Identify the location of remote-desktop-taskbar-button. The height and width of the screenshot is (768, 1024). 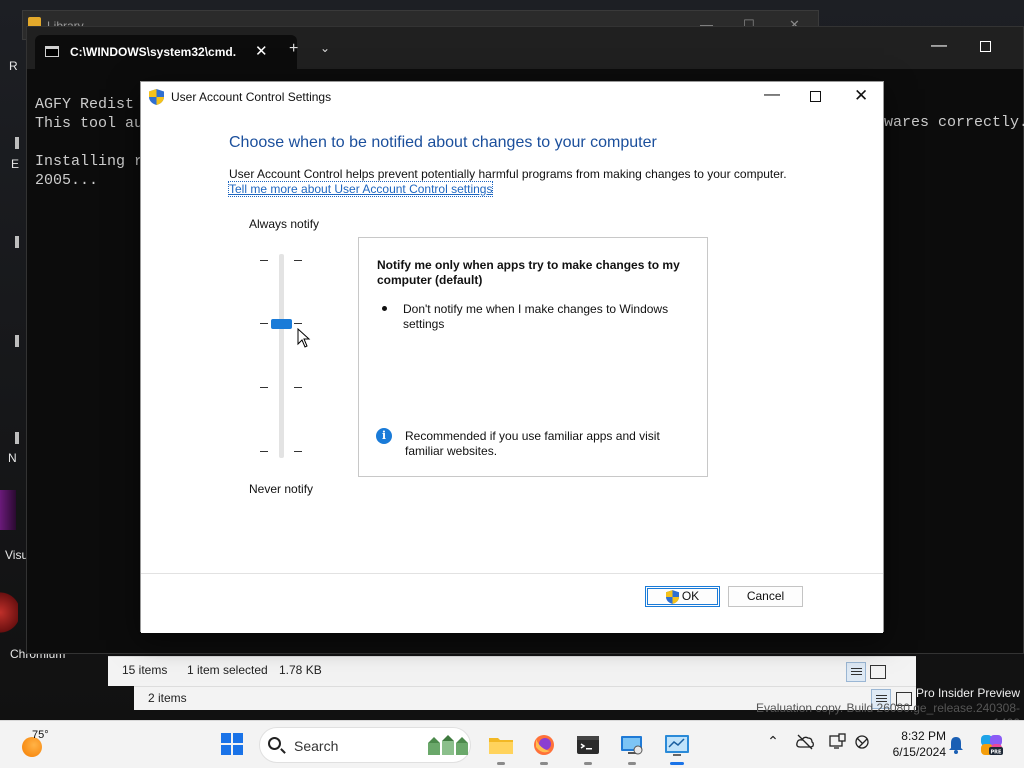
(632, 747).